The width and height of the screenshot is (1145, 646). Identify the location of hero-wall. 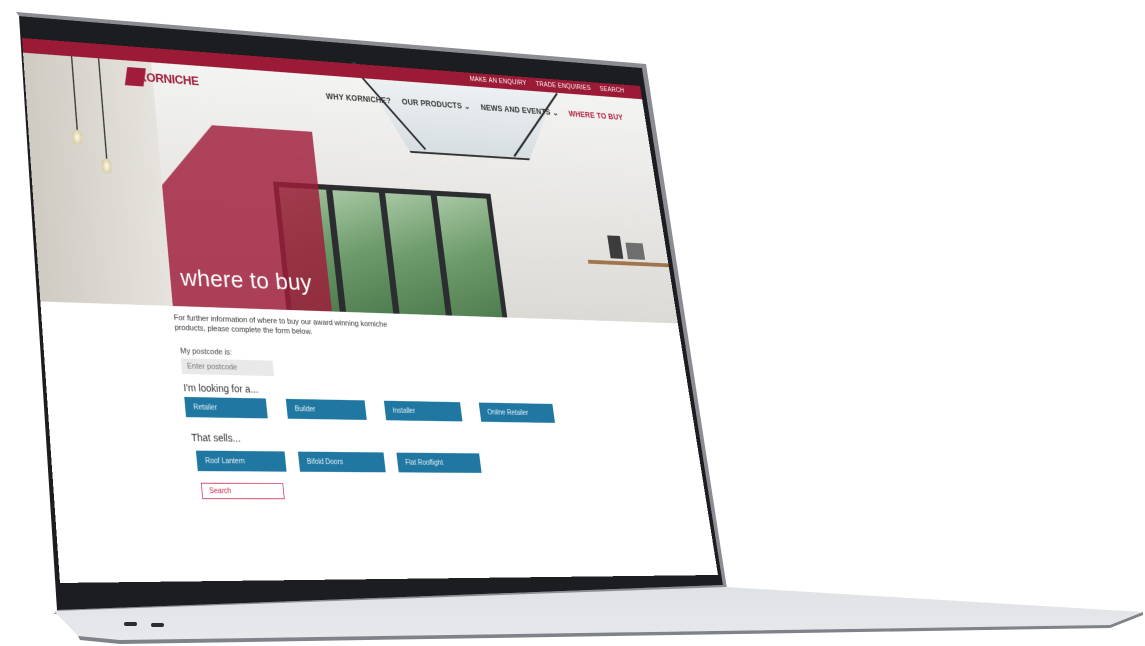
(98, 179).